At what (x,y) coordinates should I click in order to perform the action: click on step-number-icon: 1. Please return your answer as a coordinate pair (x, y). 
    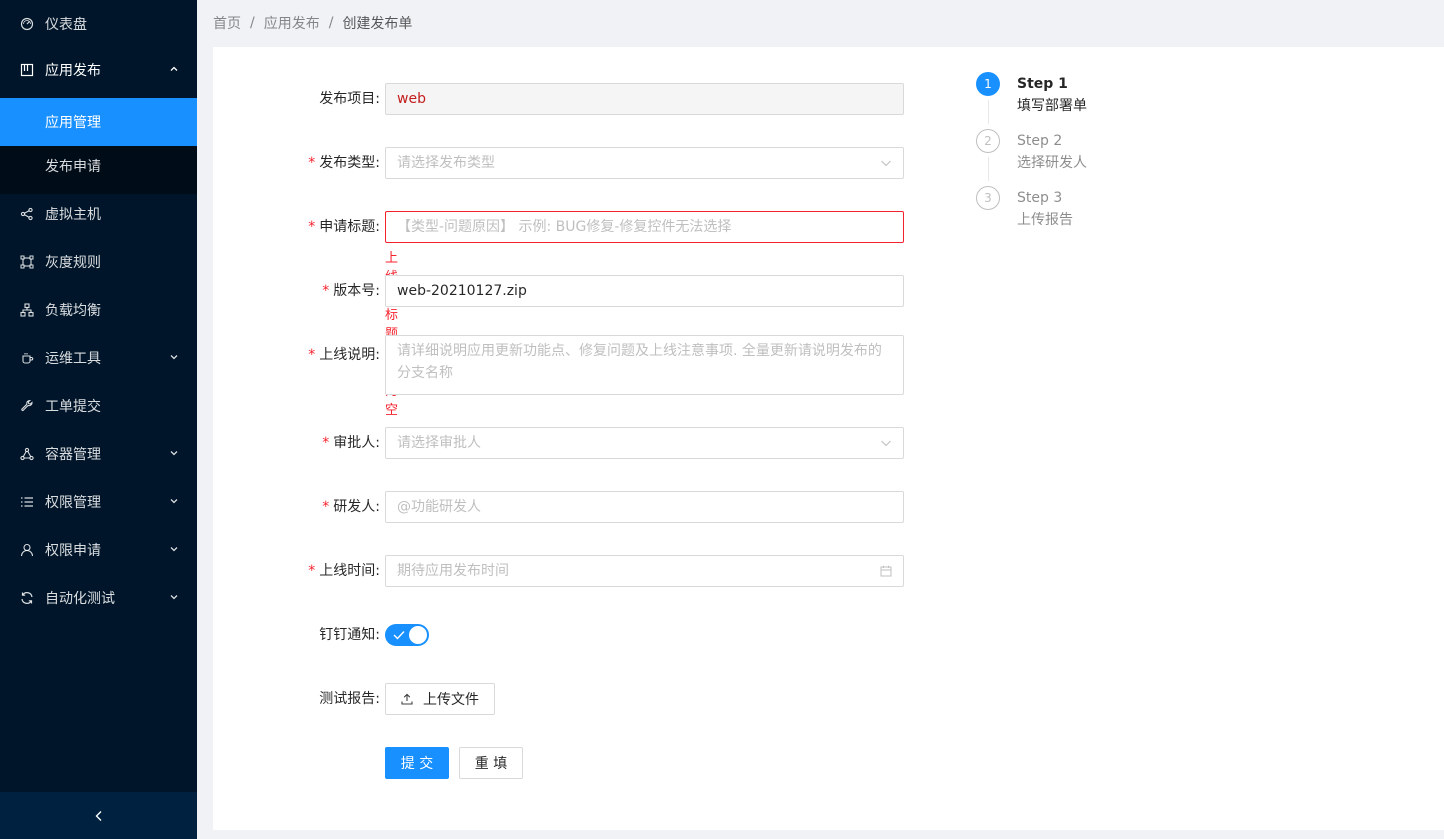
    Looking at the image, I should click on (988, 84).